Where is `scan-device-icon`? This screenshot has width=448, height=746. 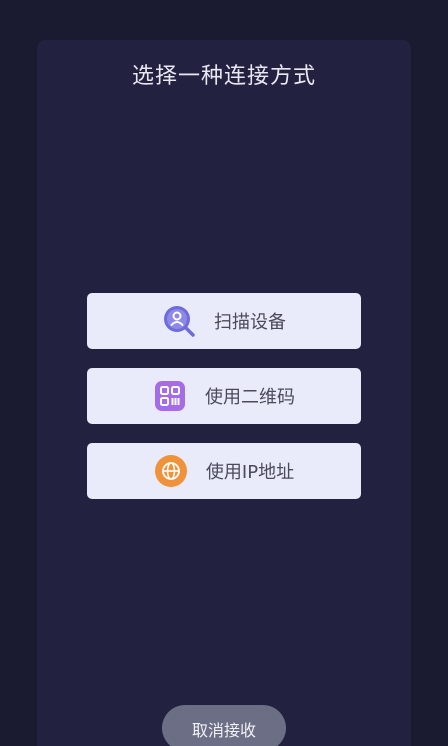 scan-device-icon is located at coordinates (179, 321).